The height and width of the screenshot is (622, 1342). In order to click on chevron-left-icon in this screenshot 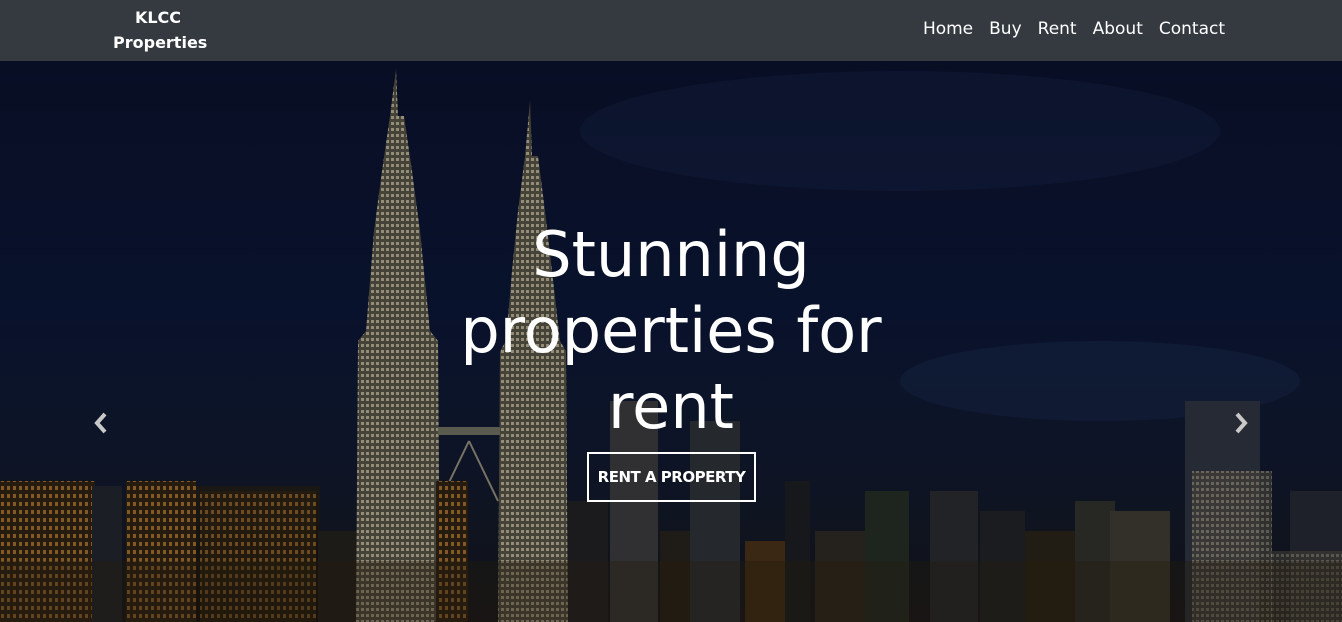, I will do `click(100, 423)`.